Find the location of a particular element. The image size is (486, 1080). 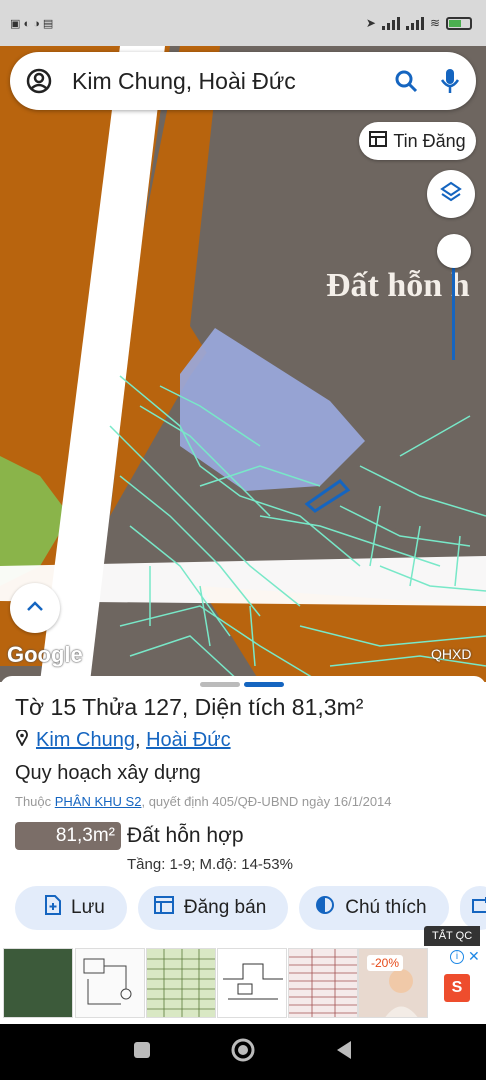

opacity-slider-thumb is located at coordinates (454, 251).